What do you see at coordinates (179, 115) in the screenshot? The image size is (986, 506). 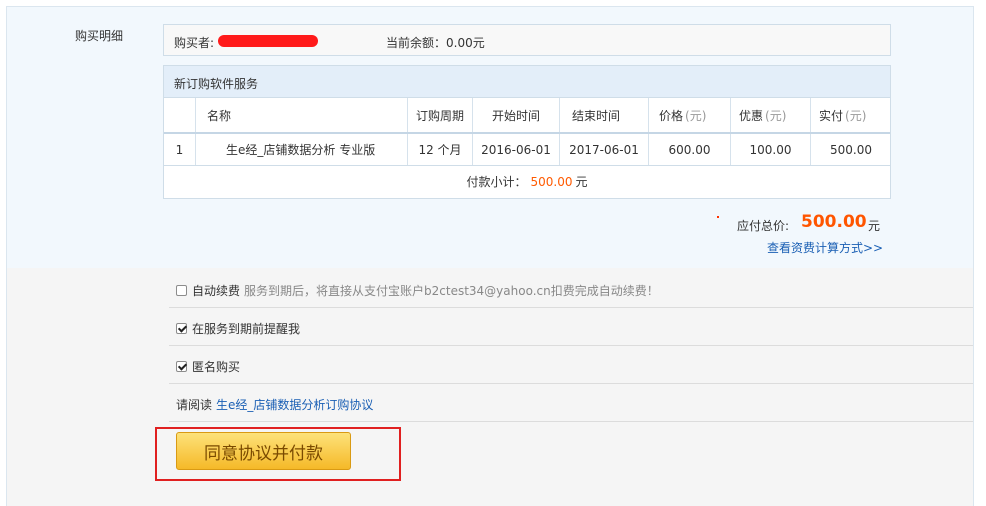 I see `header-index` at bounding box center [179, 115].